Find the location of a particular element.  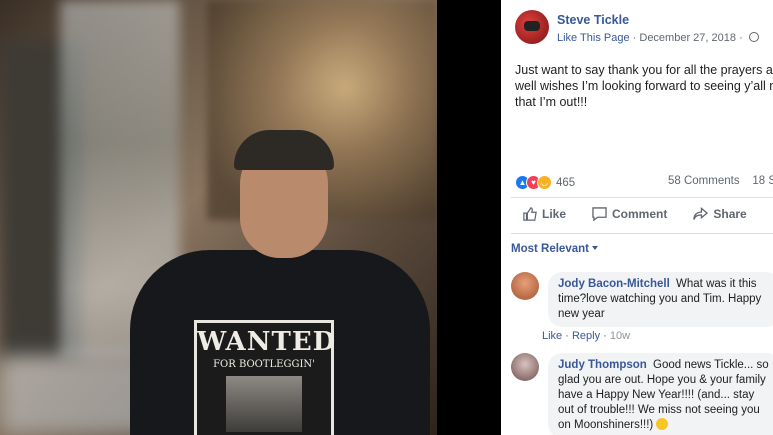

shirt-wanted-picture is located at coordinates (264, 404).